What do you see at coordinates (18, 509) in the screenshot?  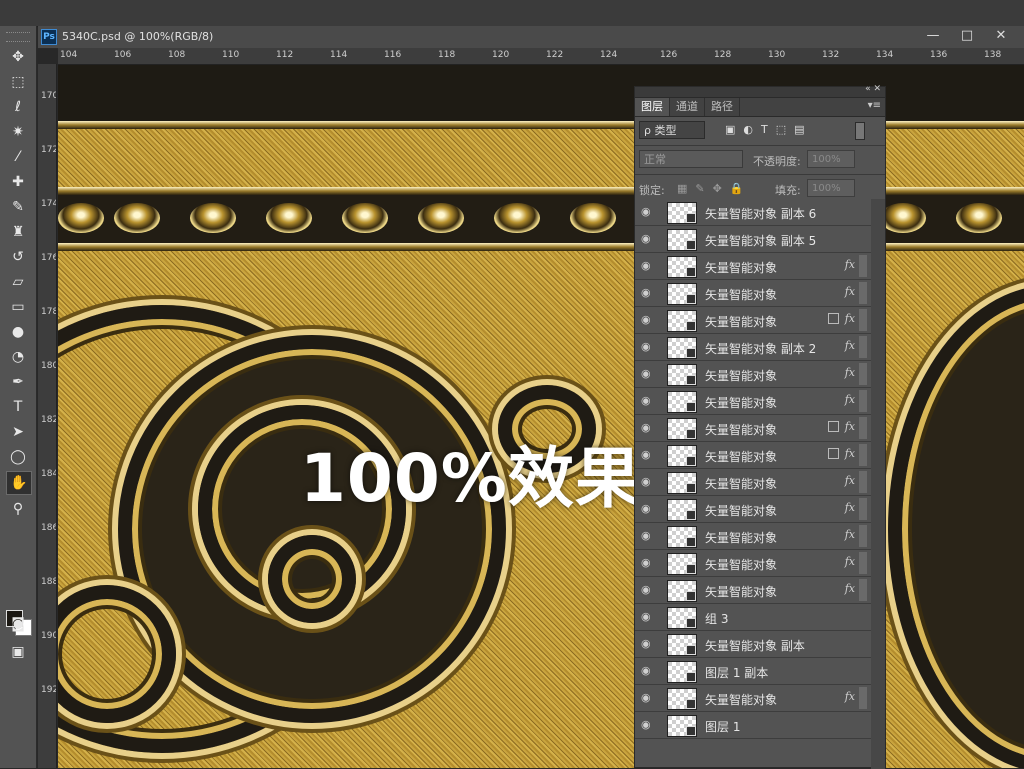 I see `zoom-icon: ⚲` at bounding box center [18, 509].